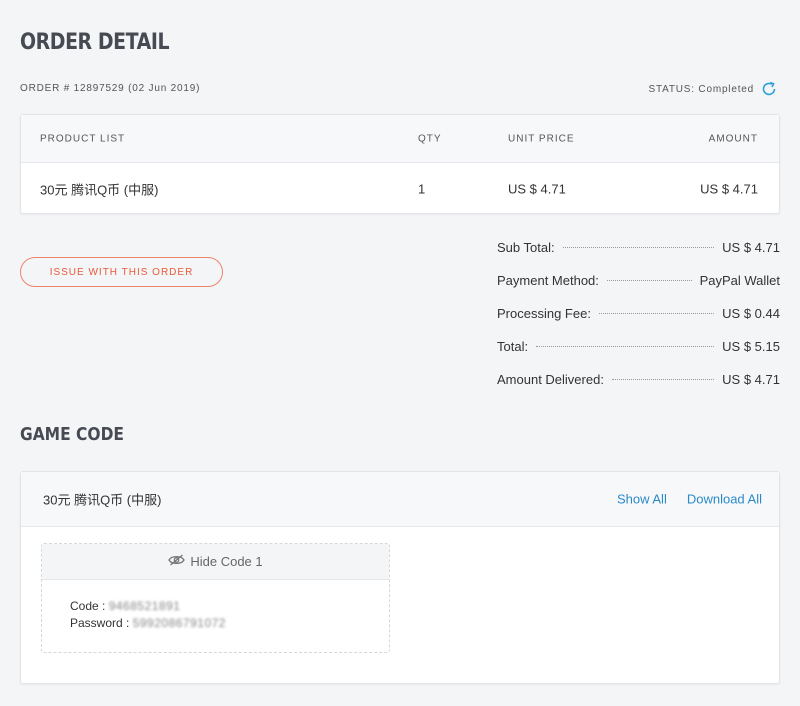 Image resolution: width=800 pixels, height=706 pixels. What do you see at coordinates (550, 379) in the screenshot?
I see `summary-label: Amount Delivered:` at bounding box center [550, 379].